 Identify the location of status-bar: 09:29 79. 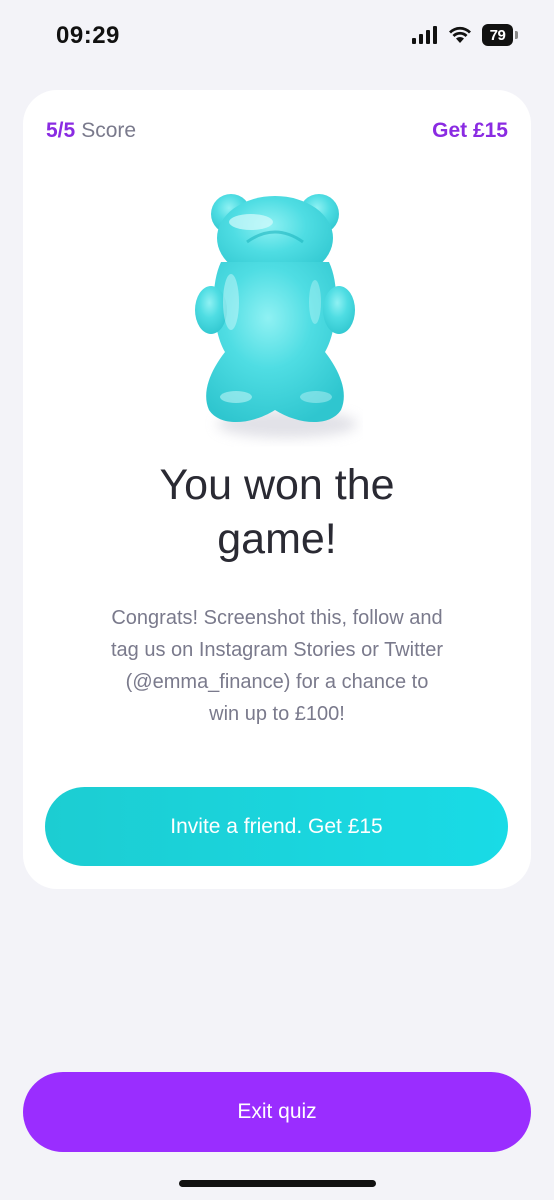
(277, 35).